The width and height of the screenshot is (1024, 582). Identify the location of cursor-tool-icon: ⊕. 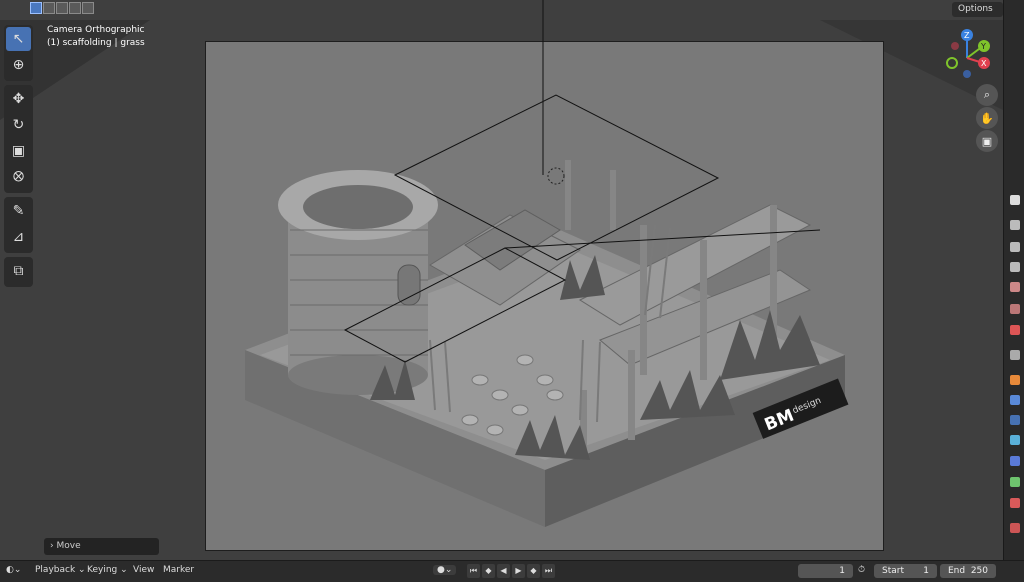
(18, 65).